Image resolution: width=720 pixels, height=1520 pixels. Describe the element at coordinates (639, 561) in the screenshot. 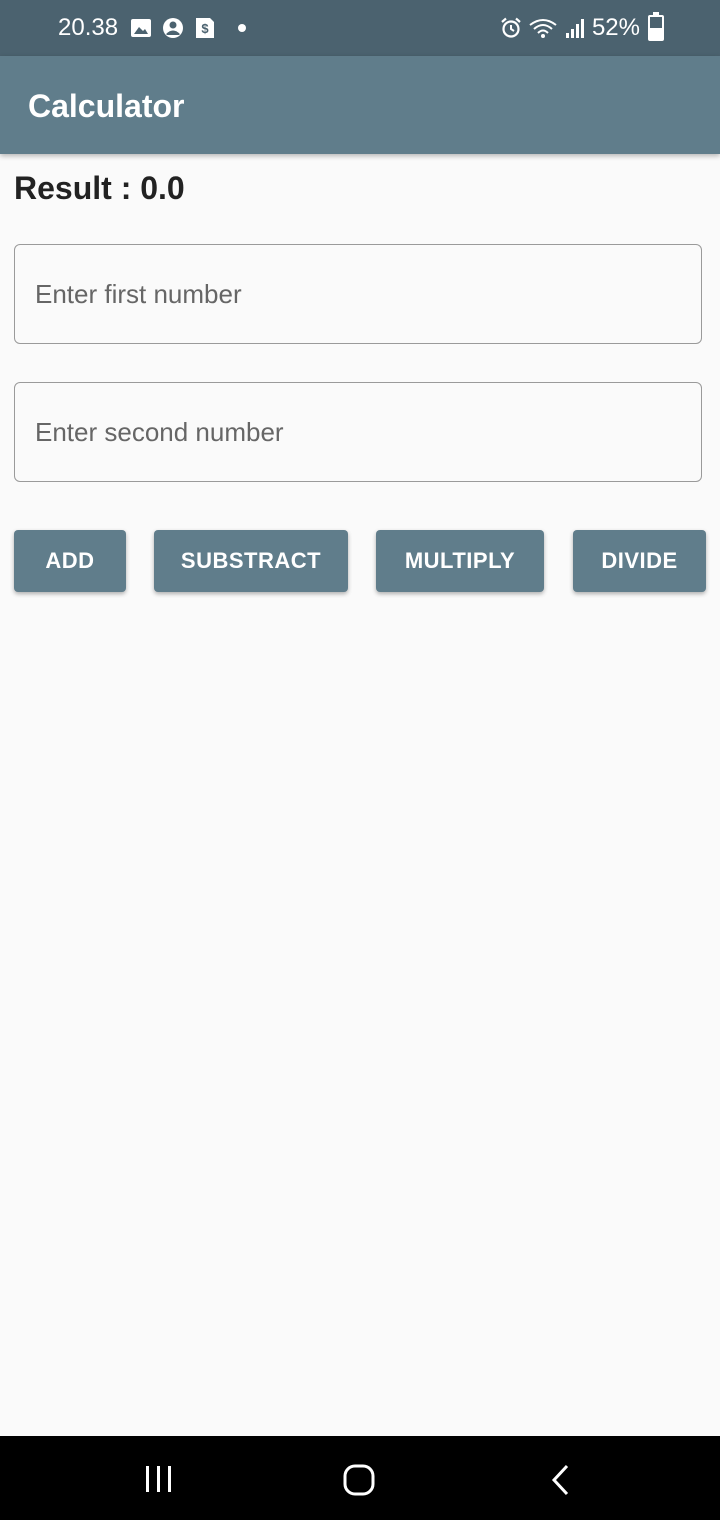

I see `divide-button: DIVIDE` at that location.